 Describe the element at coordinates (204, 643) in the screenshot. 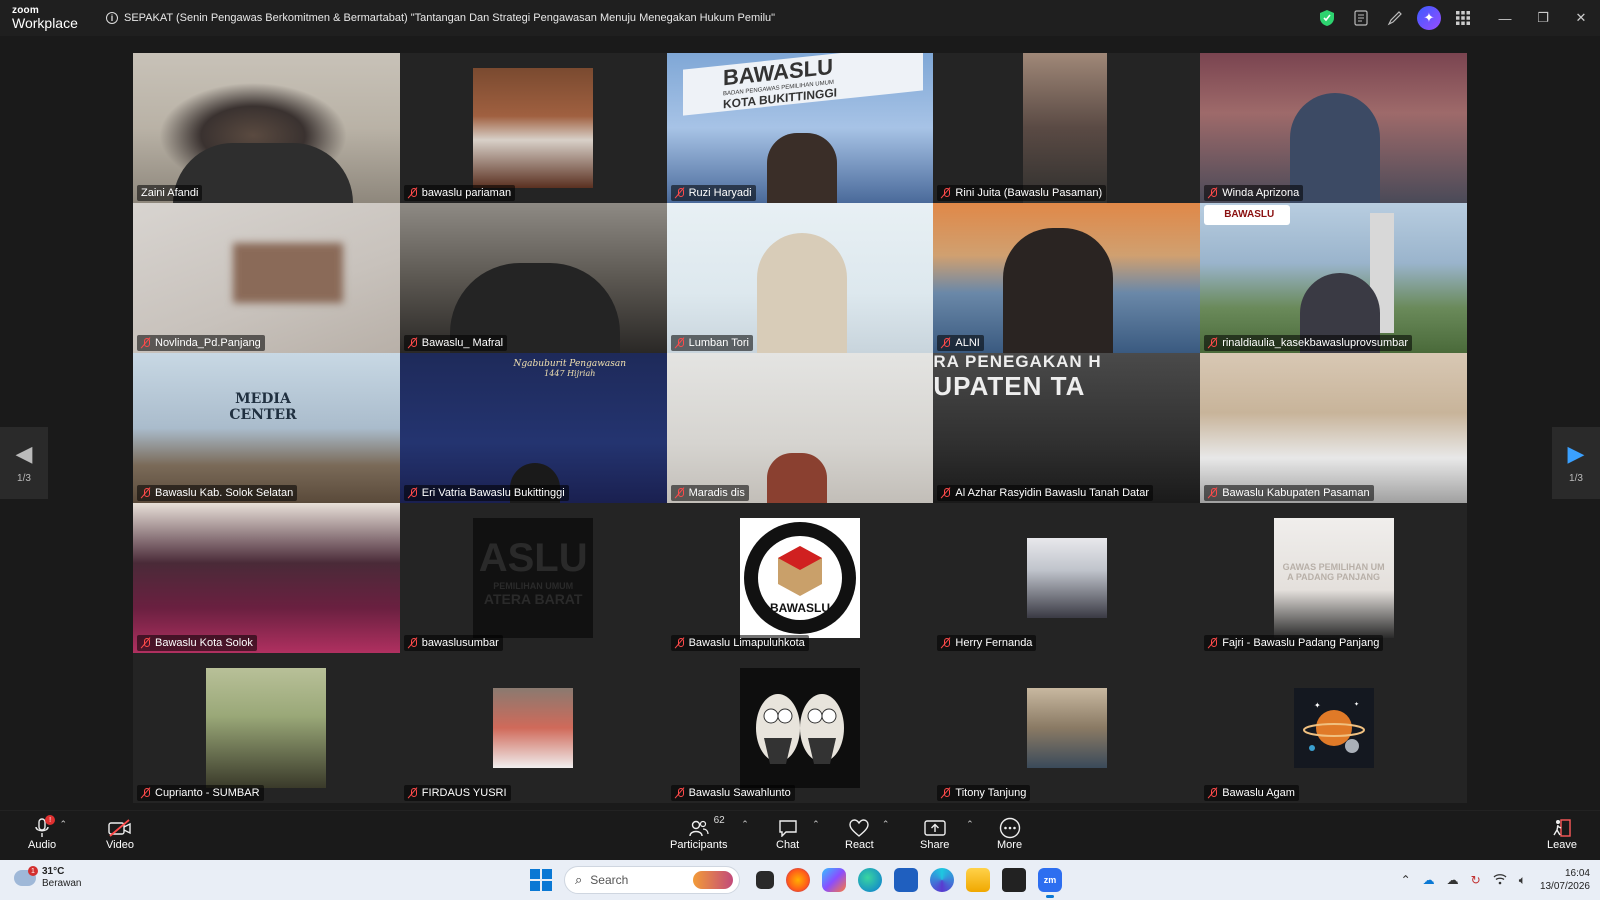

I see `participant-name: Bawaslu Kota Solok` at that location.